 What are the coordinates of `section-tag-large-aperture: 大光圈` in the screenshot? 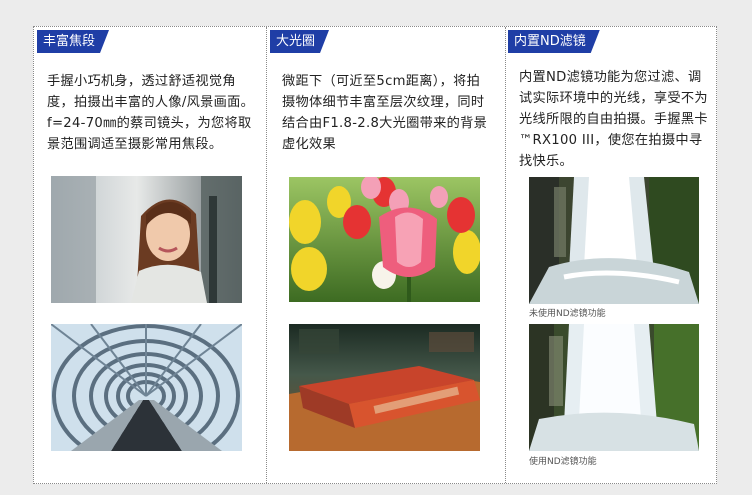 It's located at (299, 41).